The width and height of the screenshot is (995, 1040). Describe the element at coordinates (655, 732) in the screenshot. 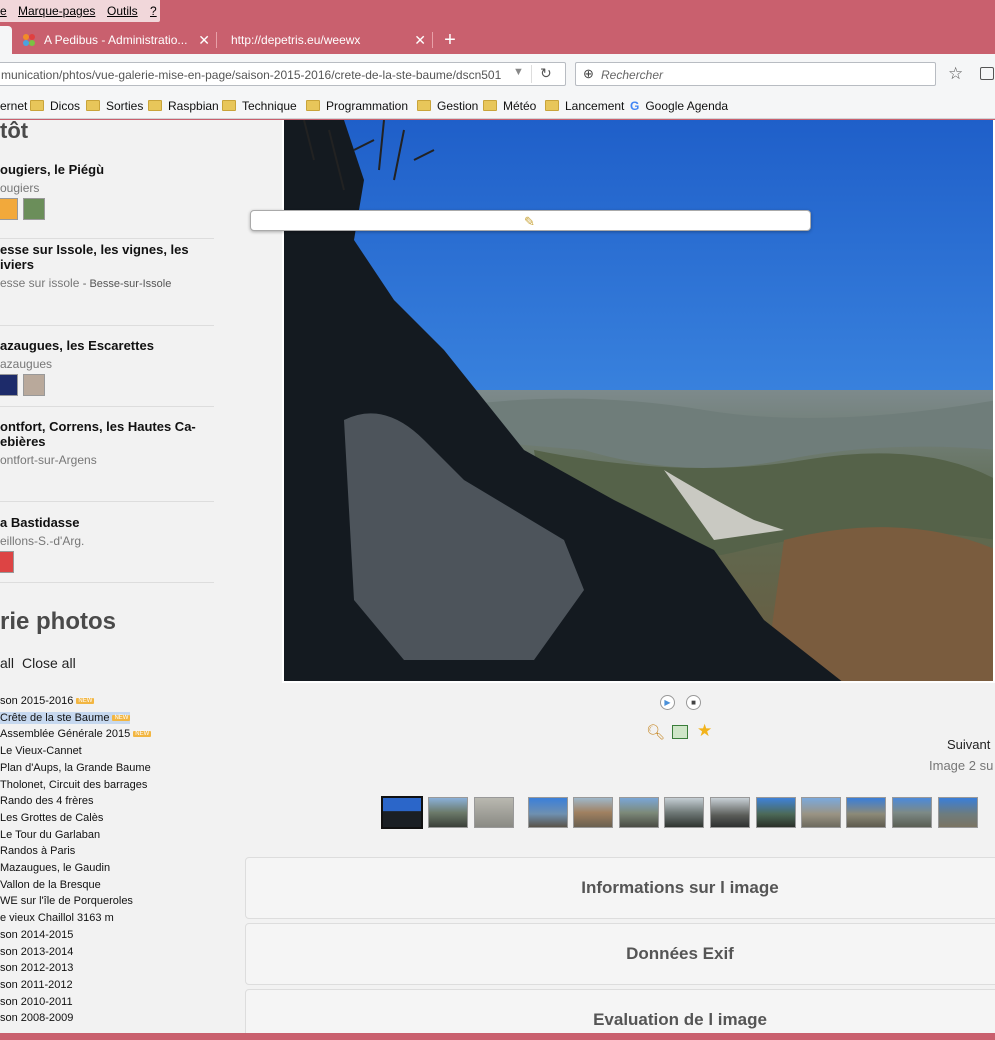

I see `zoom-icon: 🔍︎` at that location.